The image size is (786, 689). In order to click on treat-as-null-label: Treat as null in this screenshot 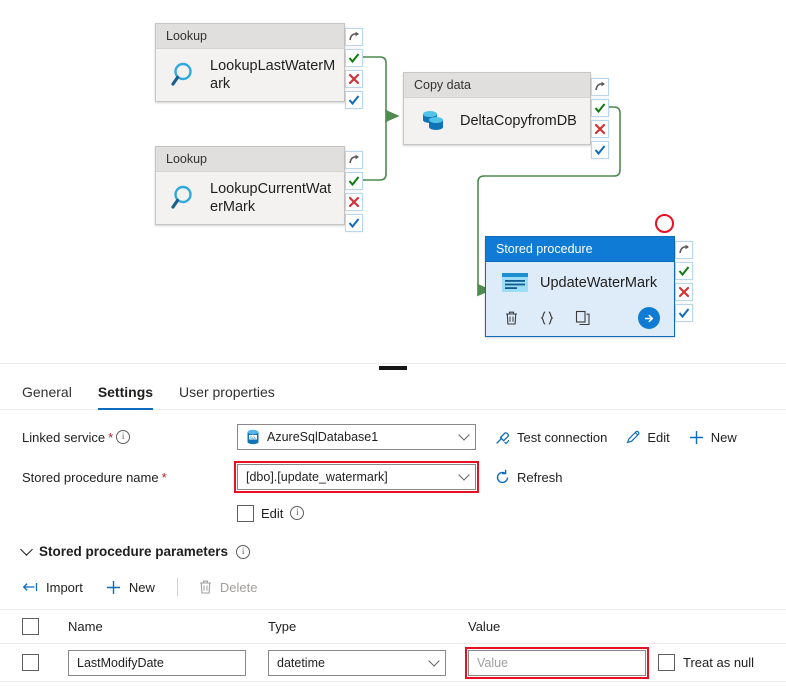, I will do `click(719, 662)`.